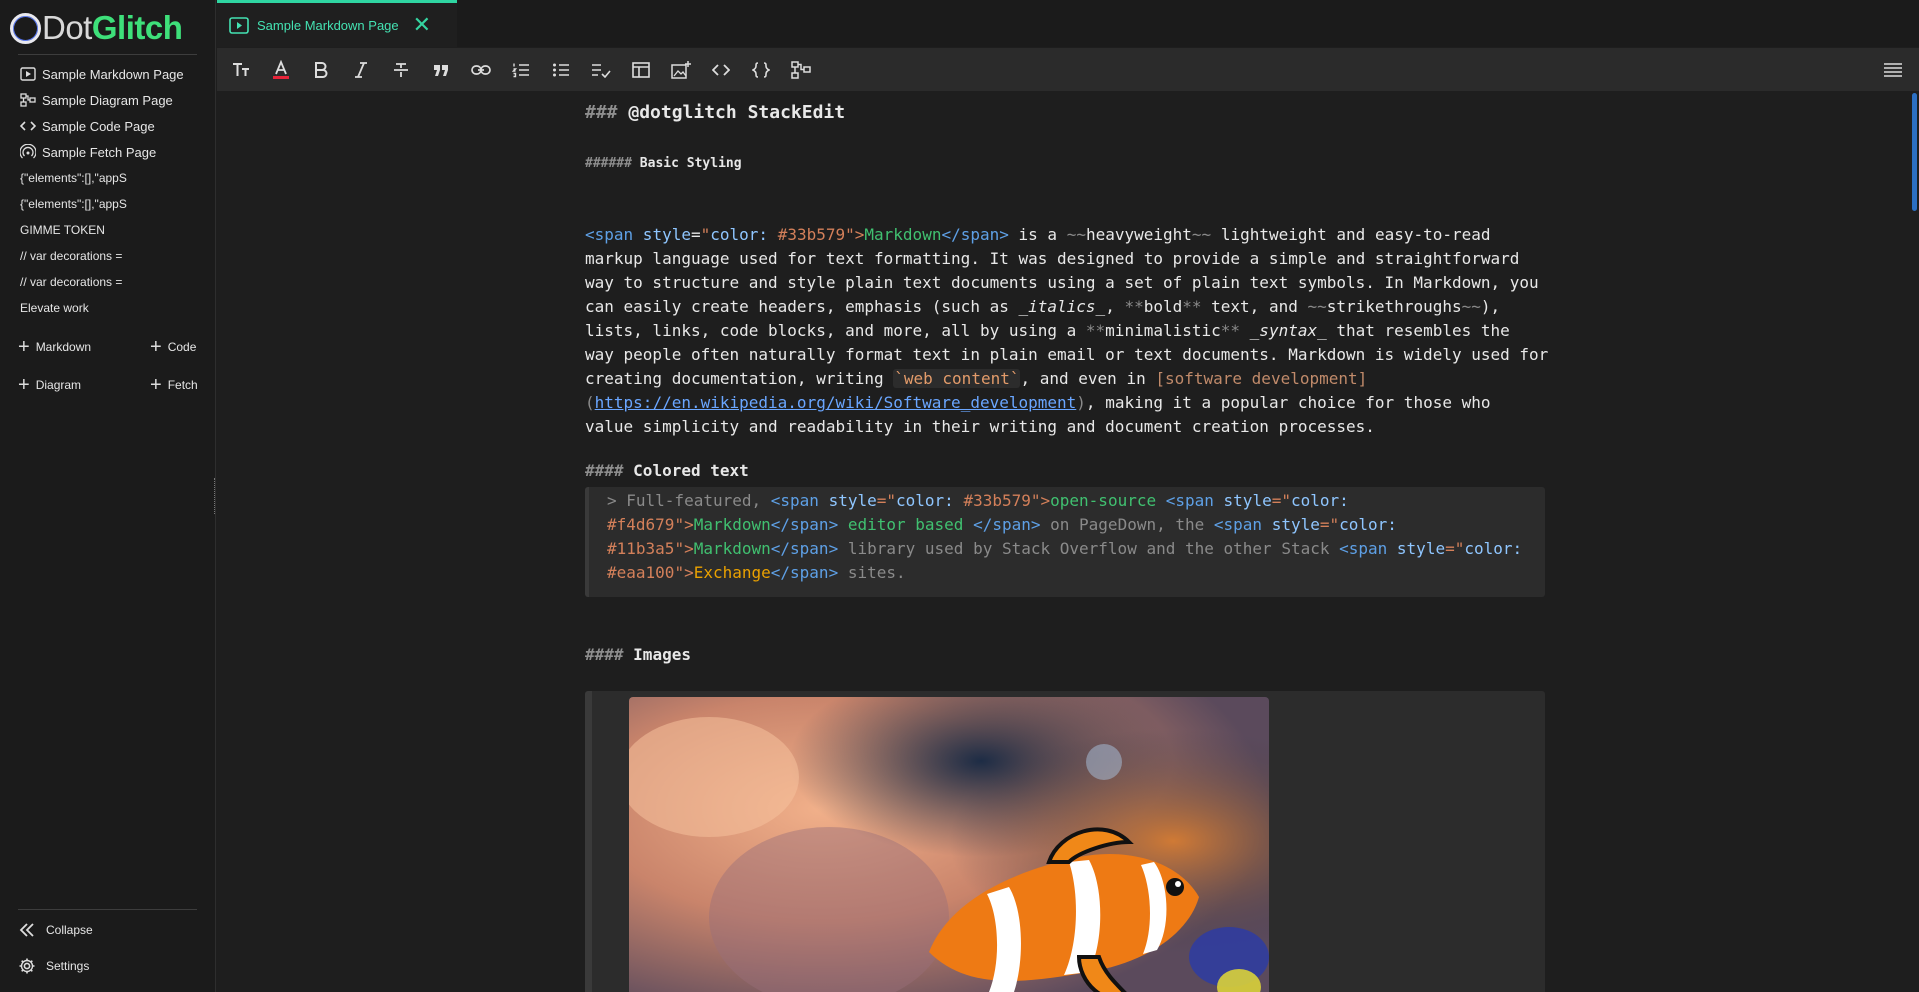  Describe the element at coordinates (107, 909) in the screenshot. I see `sidebar-divider` at that location.